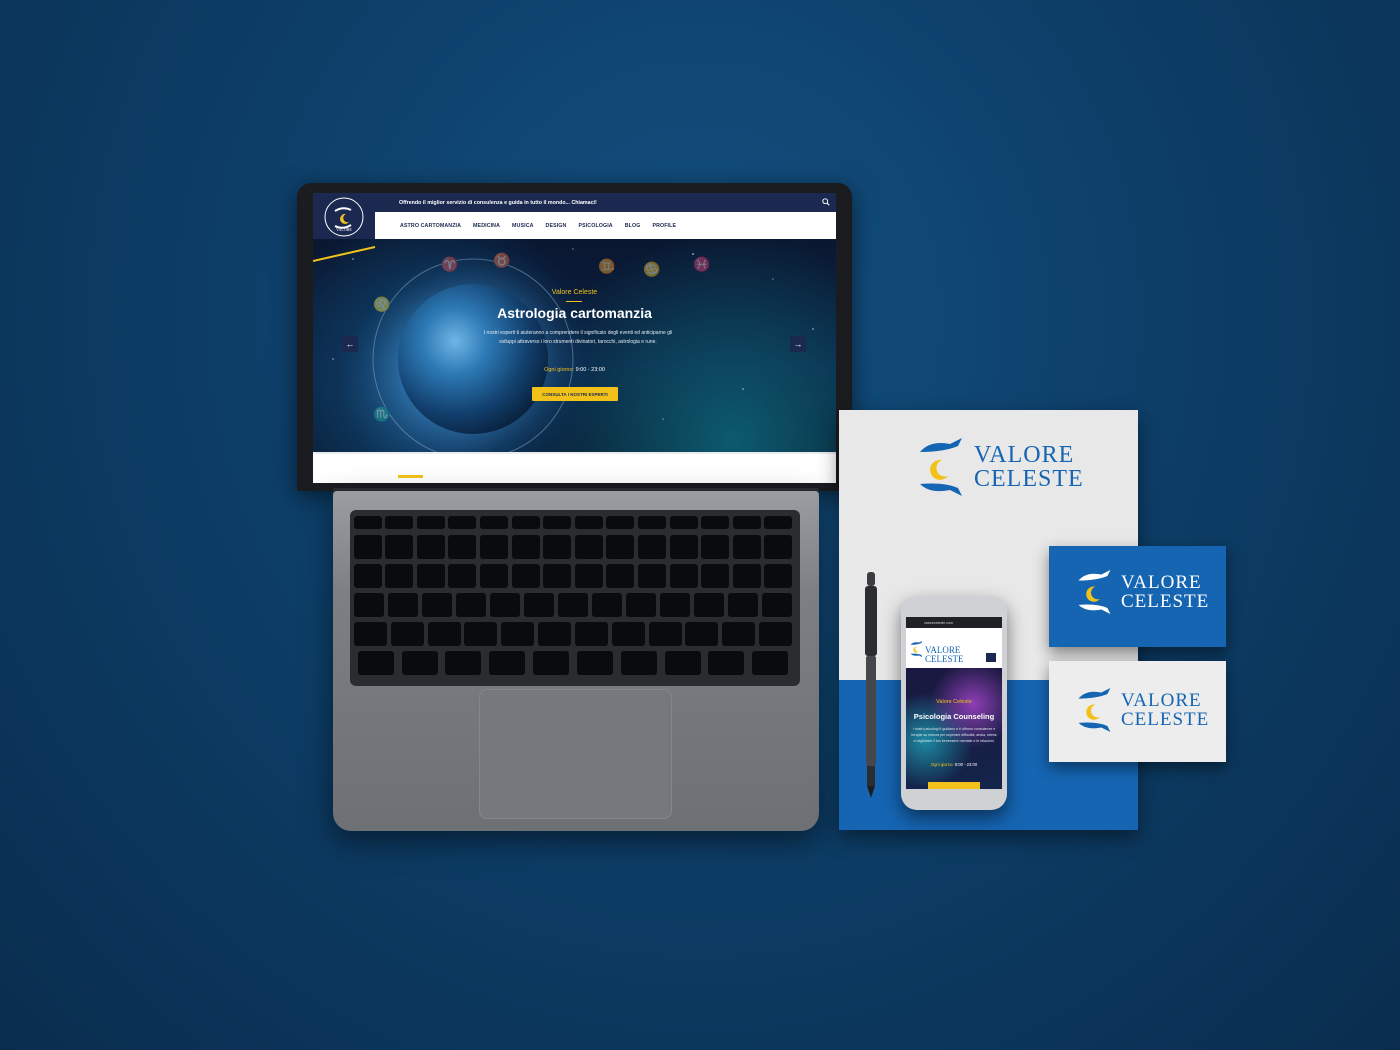 This screenshot has height=1050, width=1400. Describe the element at coordinates (556, 226) in the screenshot. I see `nav-item-design: DESIGN` at that location.